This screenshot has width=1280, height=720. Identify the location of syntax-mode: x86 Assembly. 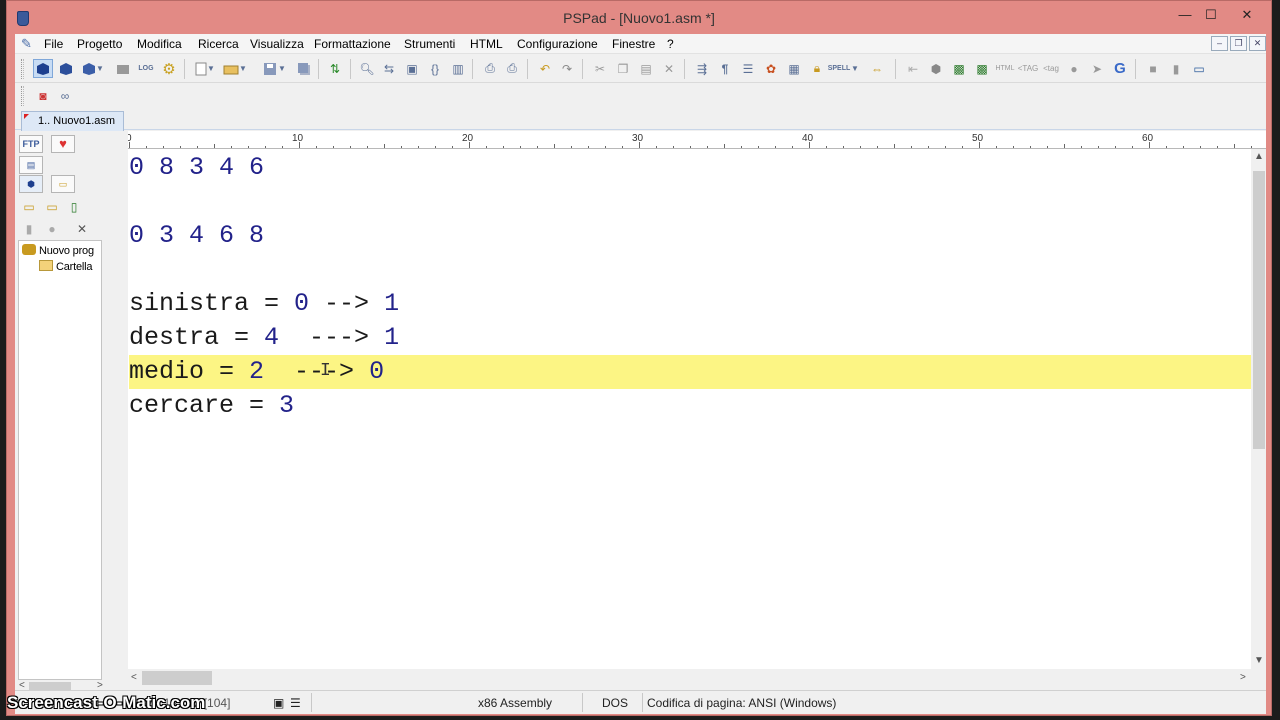
(515, 703).